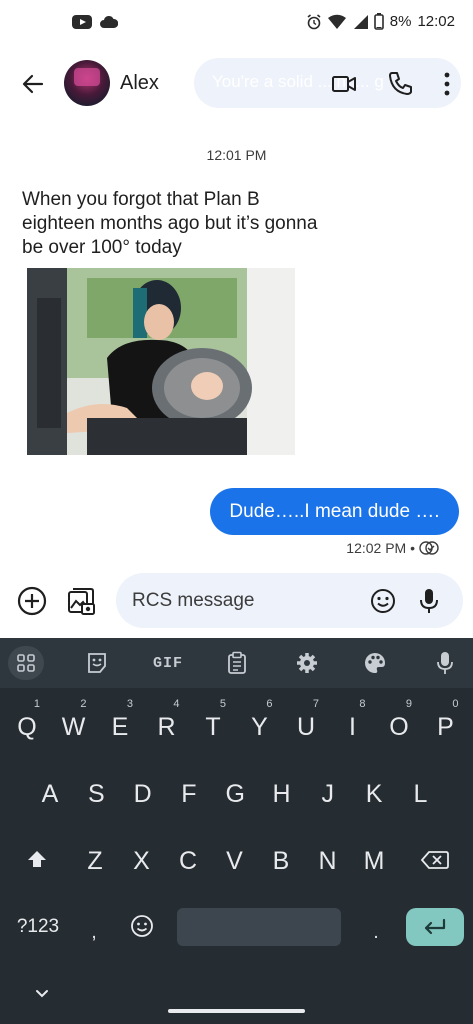 The width and height of the screenshot is (473, 1024). I want to click on key-k: K, so click(374, 794).